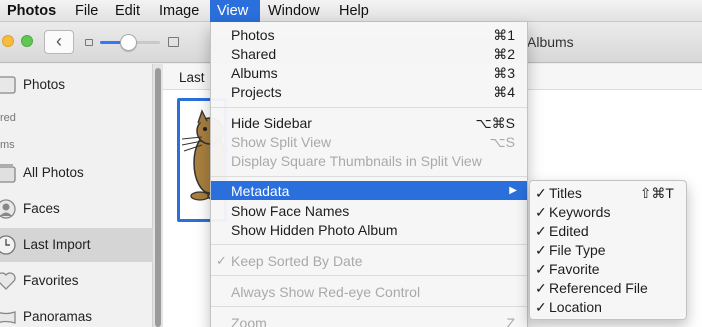 The width and height of the screenshot is (702, 327). What do you see at coordinates (8, 317) in the screenshot?
I see `panorama-icon` at bounding box center [8, 317].